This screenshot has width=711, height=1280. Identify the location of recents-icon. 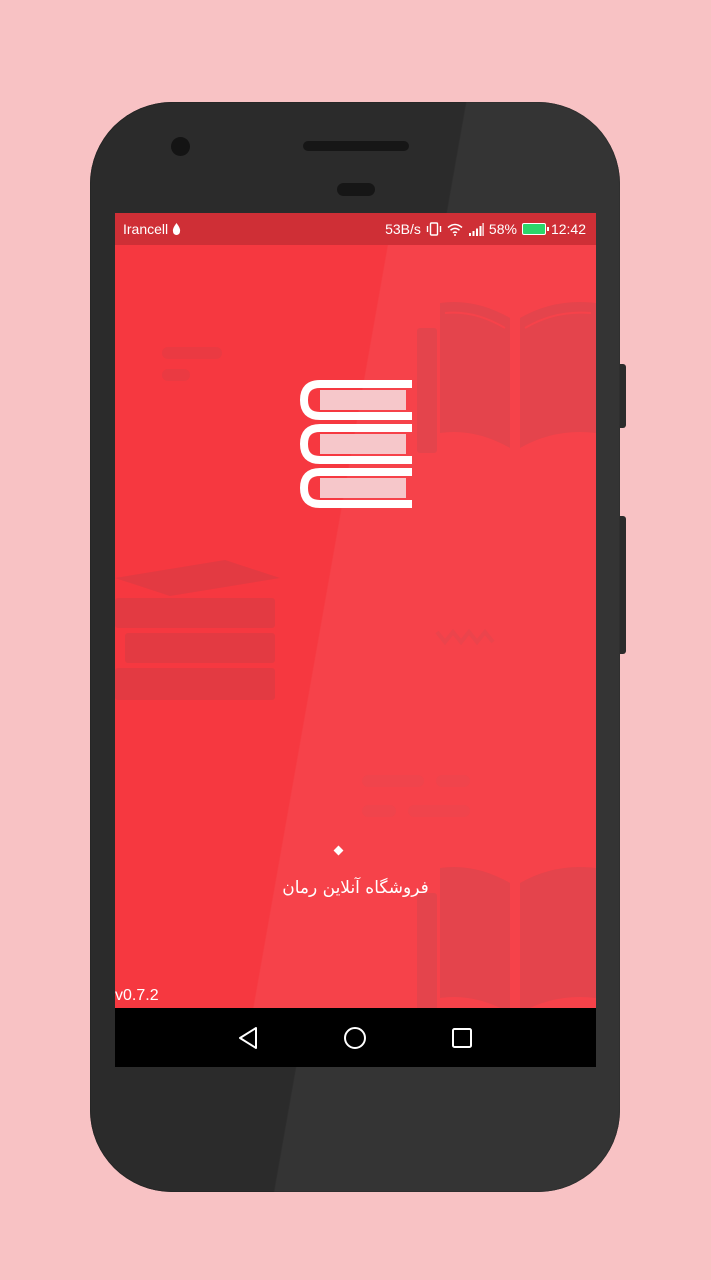
(462, 1038).